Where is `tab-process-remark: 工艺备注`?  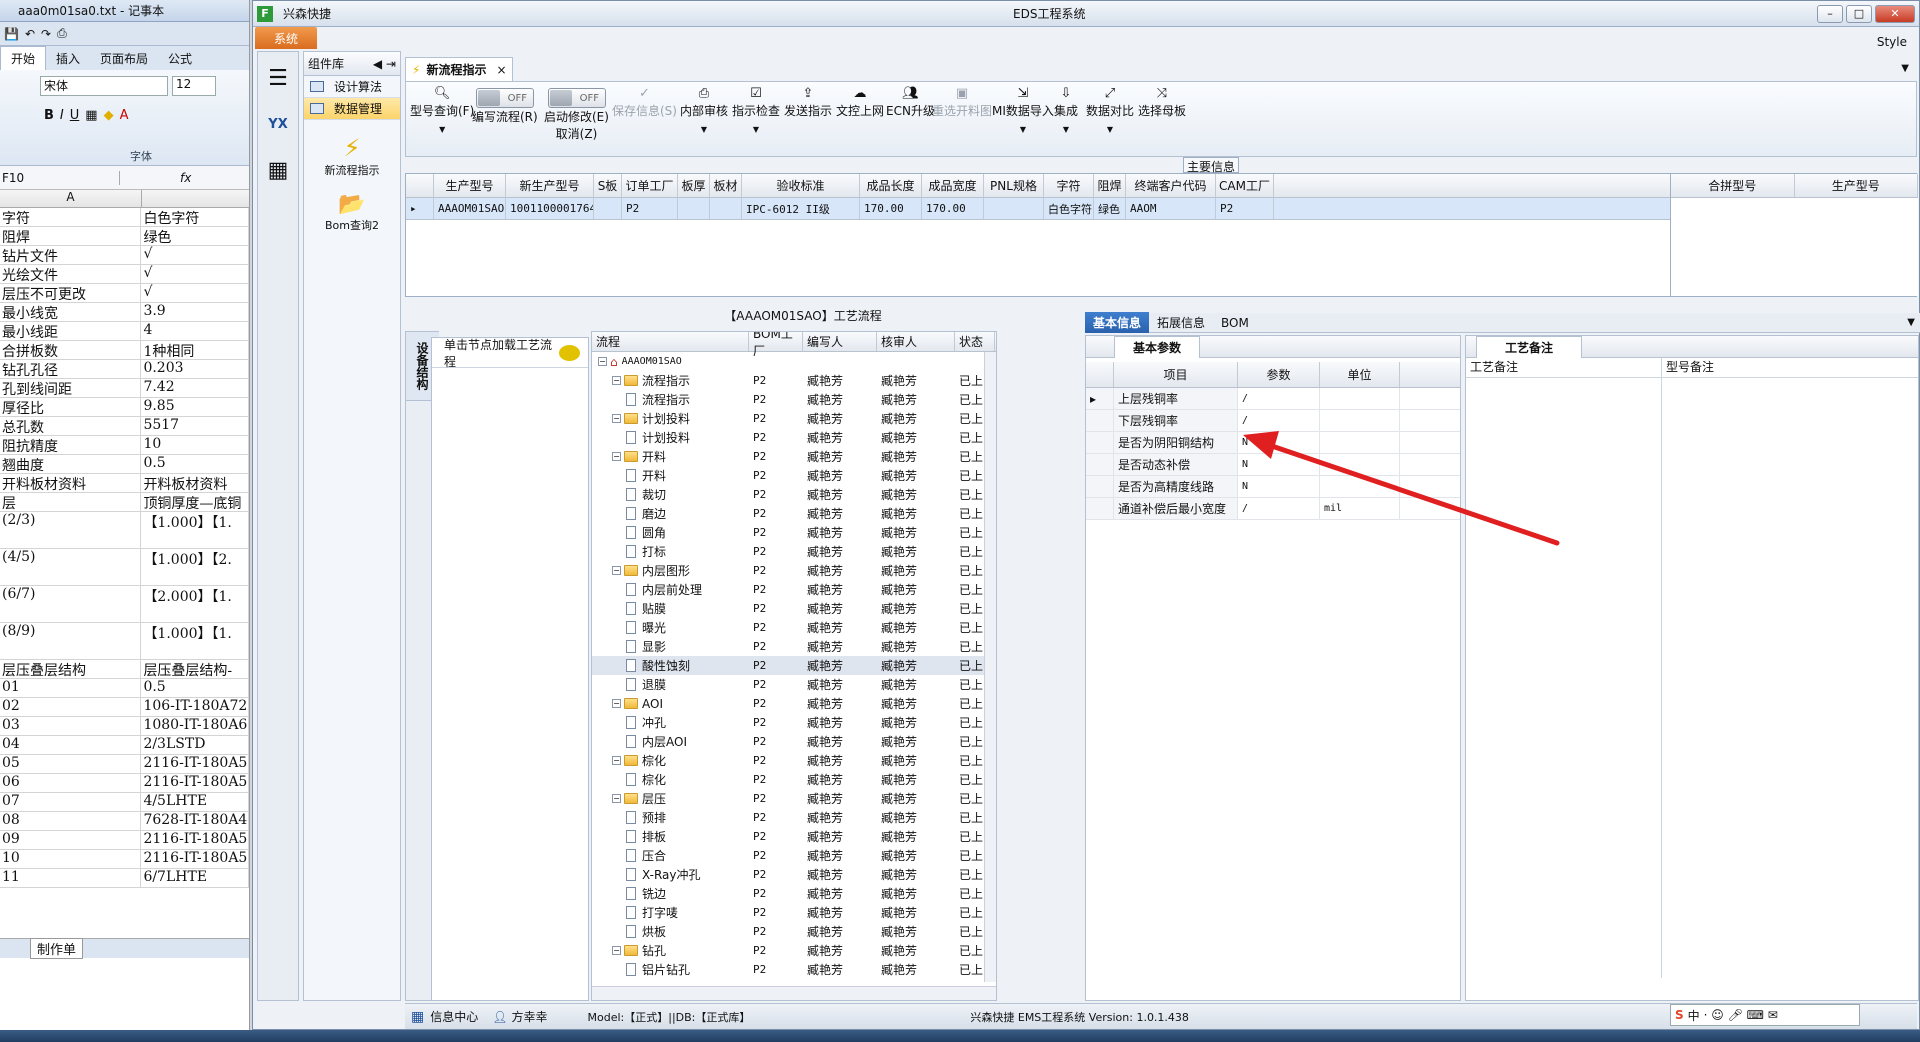
tab-process-remark: 工艺备注 is located at coordinates (1529, 346).